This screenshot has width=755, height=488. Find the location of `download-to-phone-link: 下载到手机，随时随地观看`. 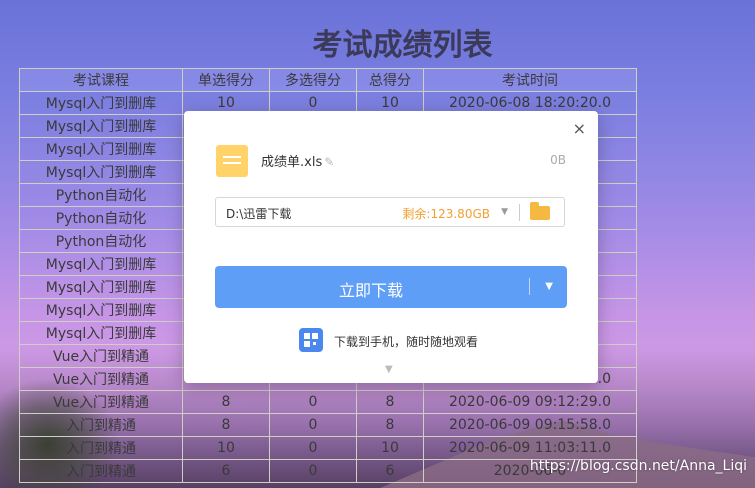

download-to-phone-link: 下载到手机，随时随地观看 is located at coordinates (406, 341).